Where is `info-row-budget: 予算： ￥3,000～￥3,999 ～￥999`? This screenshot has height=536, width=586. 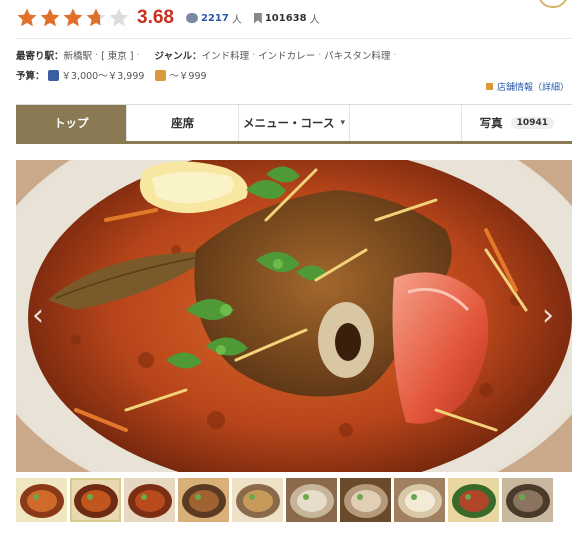
info-row-budget: 予算： ￥3,000～￥3,999 ～￥999 is located at coordinates (111, 75).